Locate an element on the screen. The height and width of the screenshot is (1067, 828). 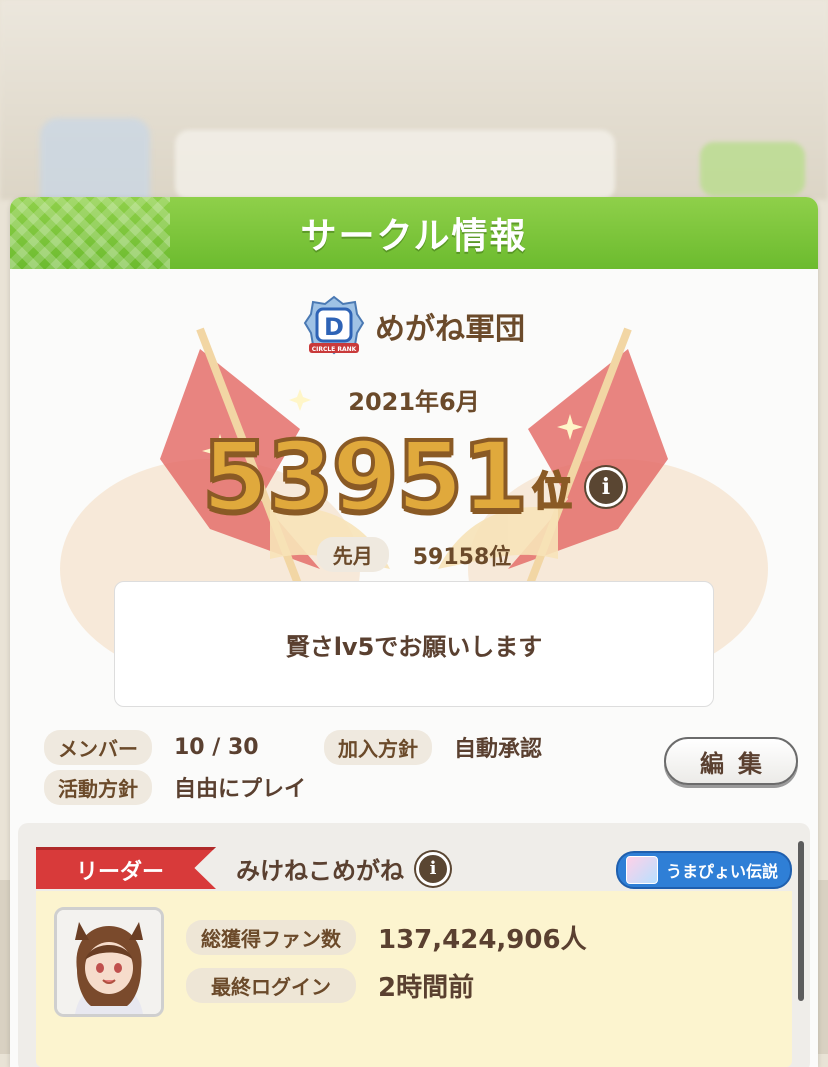
leader-name-row: みけねこめがね i is located at coordinates (343, 868).